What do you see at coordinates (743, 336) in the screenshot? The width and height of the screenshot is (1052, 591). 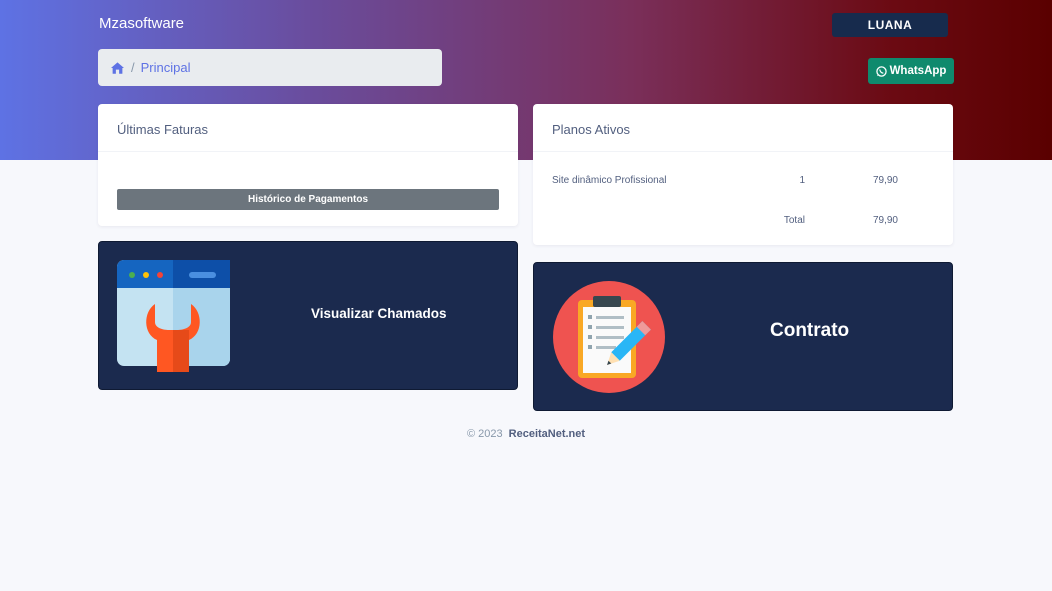 I see `contrato-card: Contrato` at bounding box center [743, 336].